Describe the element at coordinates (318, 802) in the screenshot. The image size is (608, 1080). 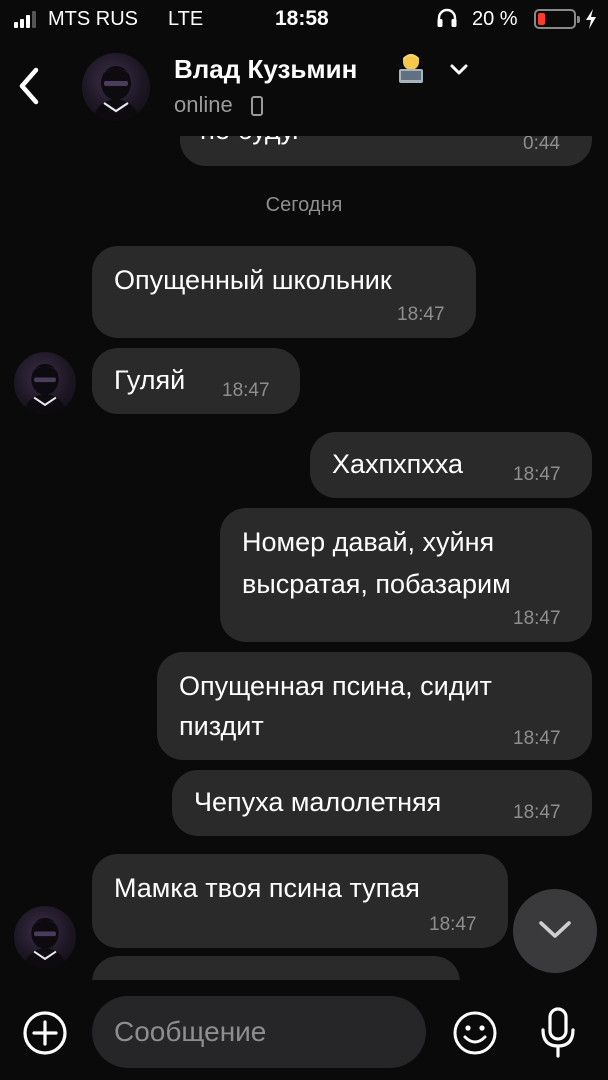
I see `message-text: Чепуха малолетняя` at that location.